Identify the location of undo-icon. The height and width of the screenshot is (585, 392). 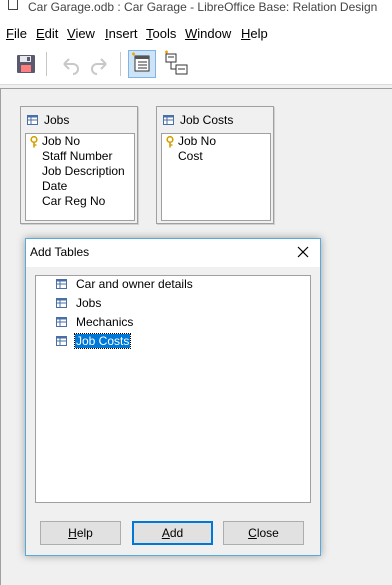
(71, 66).